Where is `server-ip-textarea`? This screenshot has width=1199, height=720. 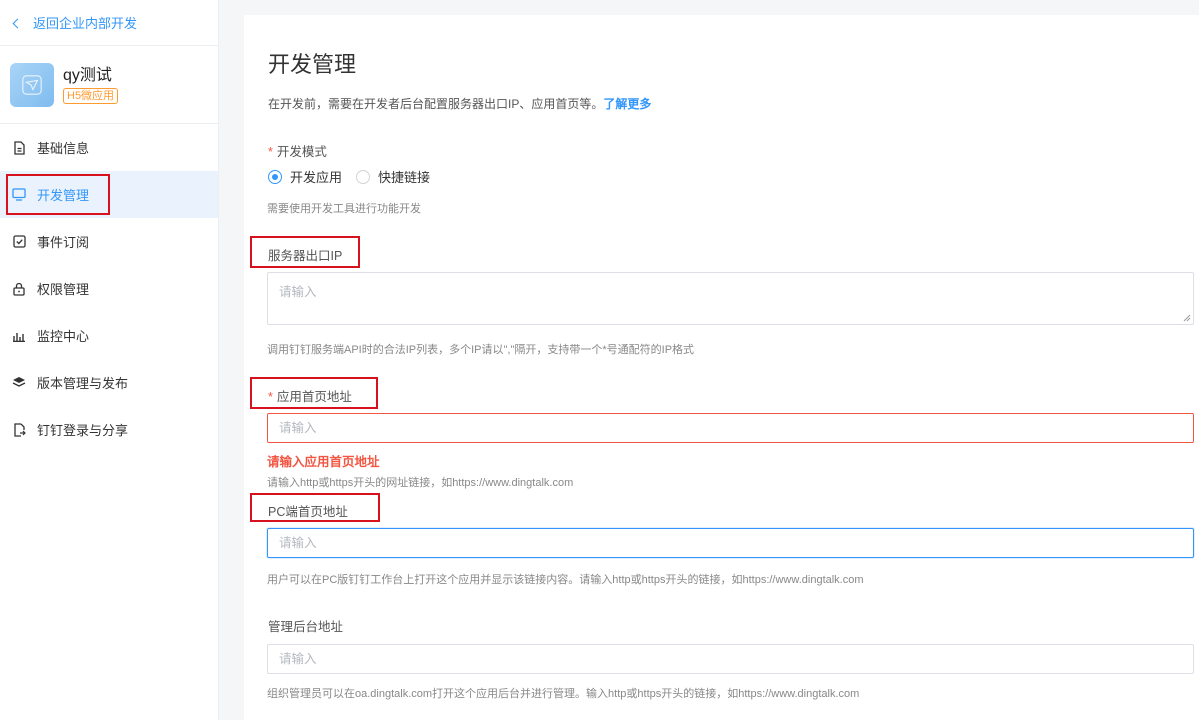
server-ip-textarea is located at coordinates (730, 298).